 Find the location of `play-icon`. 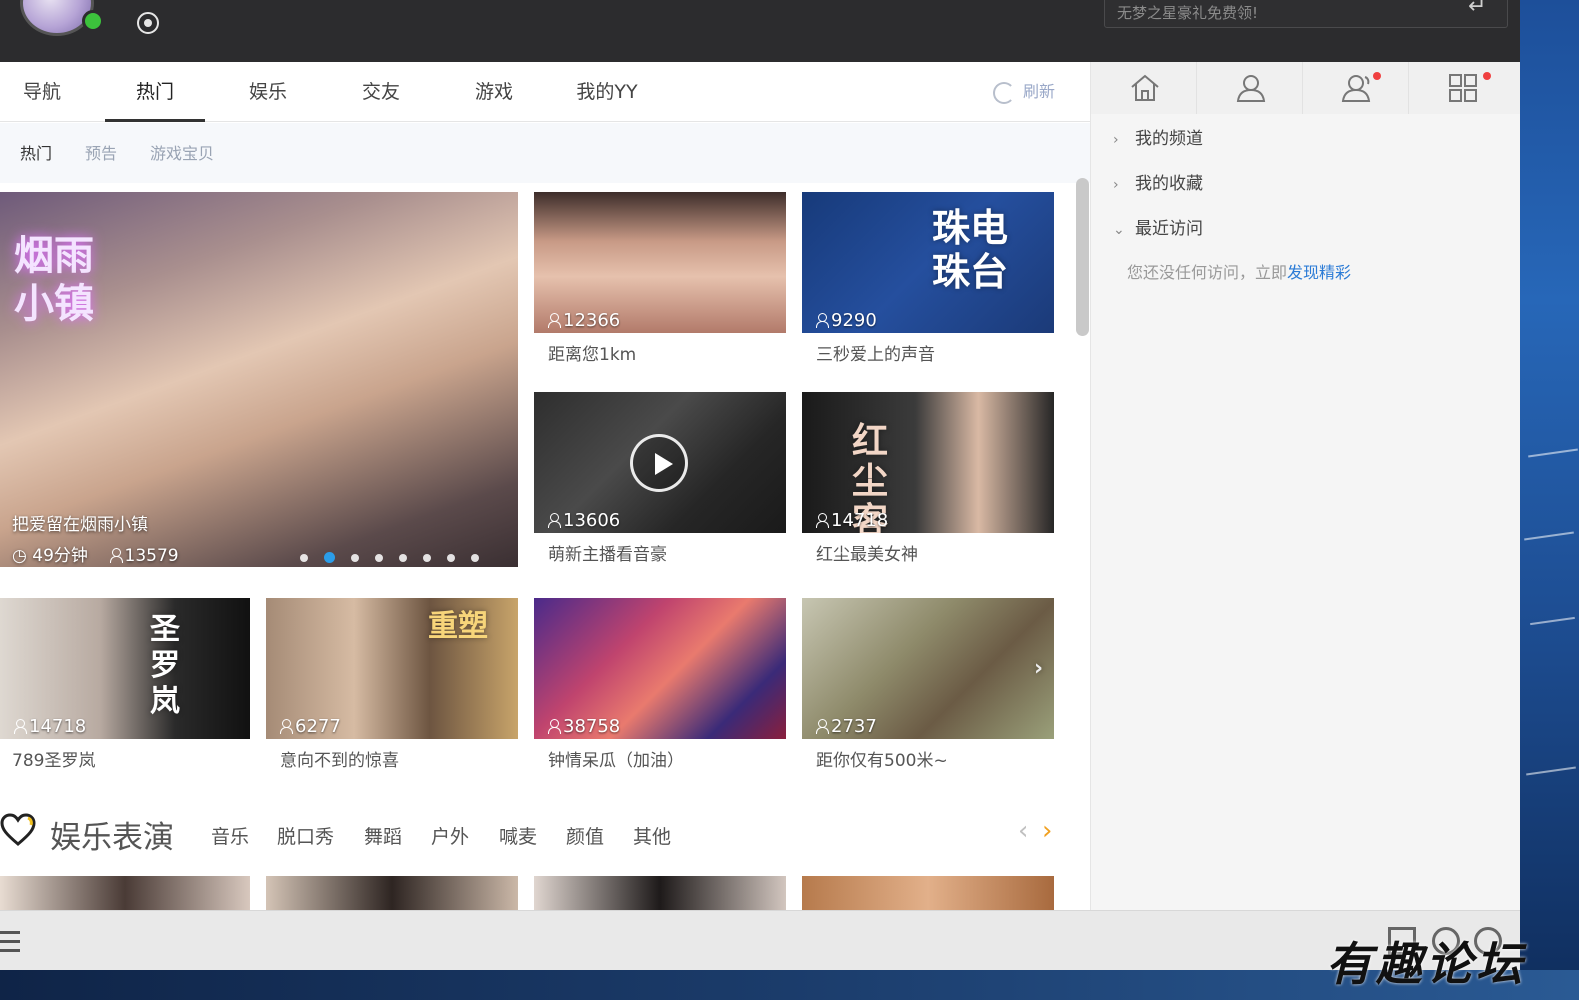

play-icon is located at coordinates (659, 463).